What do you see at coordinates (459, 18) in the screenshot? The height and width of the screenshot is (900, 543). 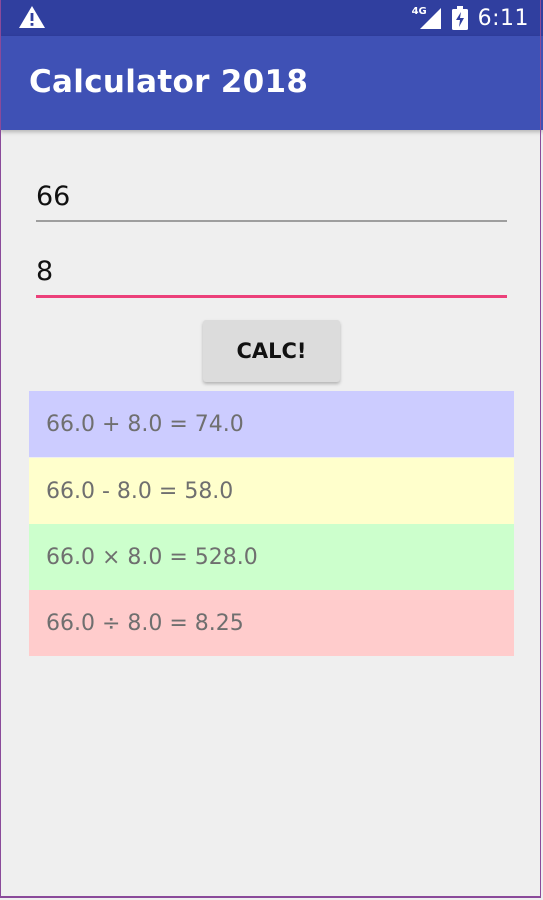 I see `battery-charging-icon` at bounding box center [459, 18].